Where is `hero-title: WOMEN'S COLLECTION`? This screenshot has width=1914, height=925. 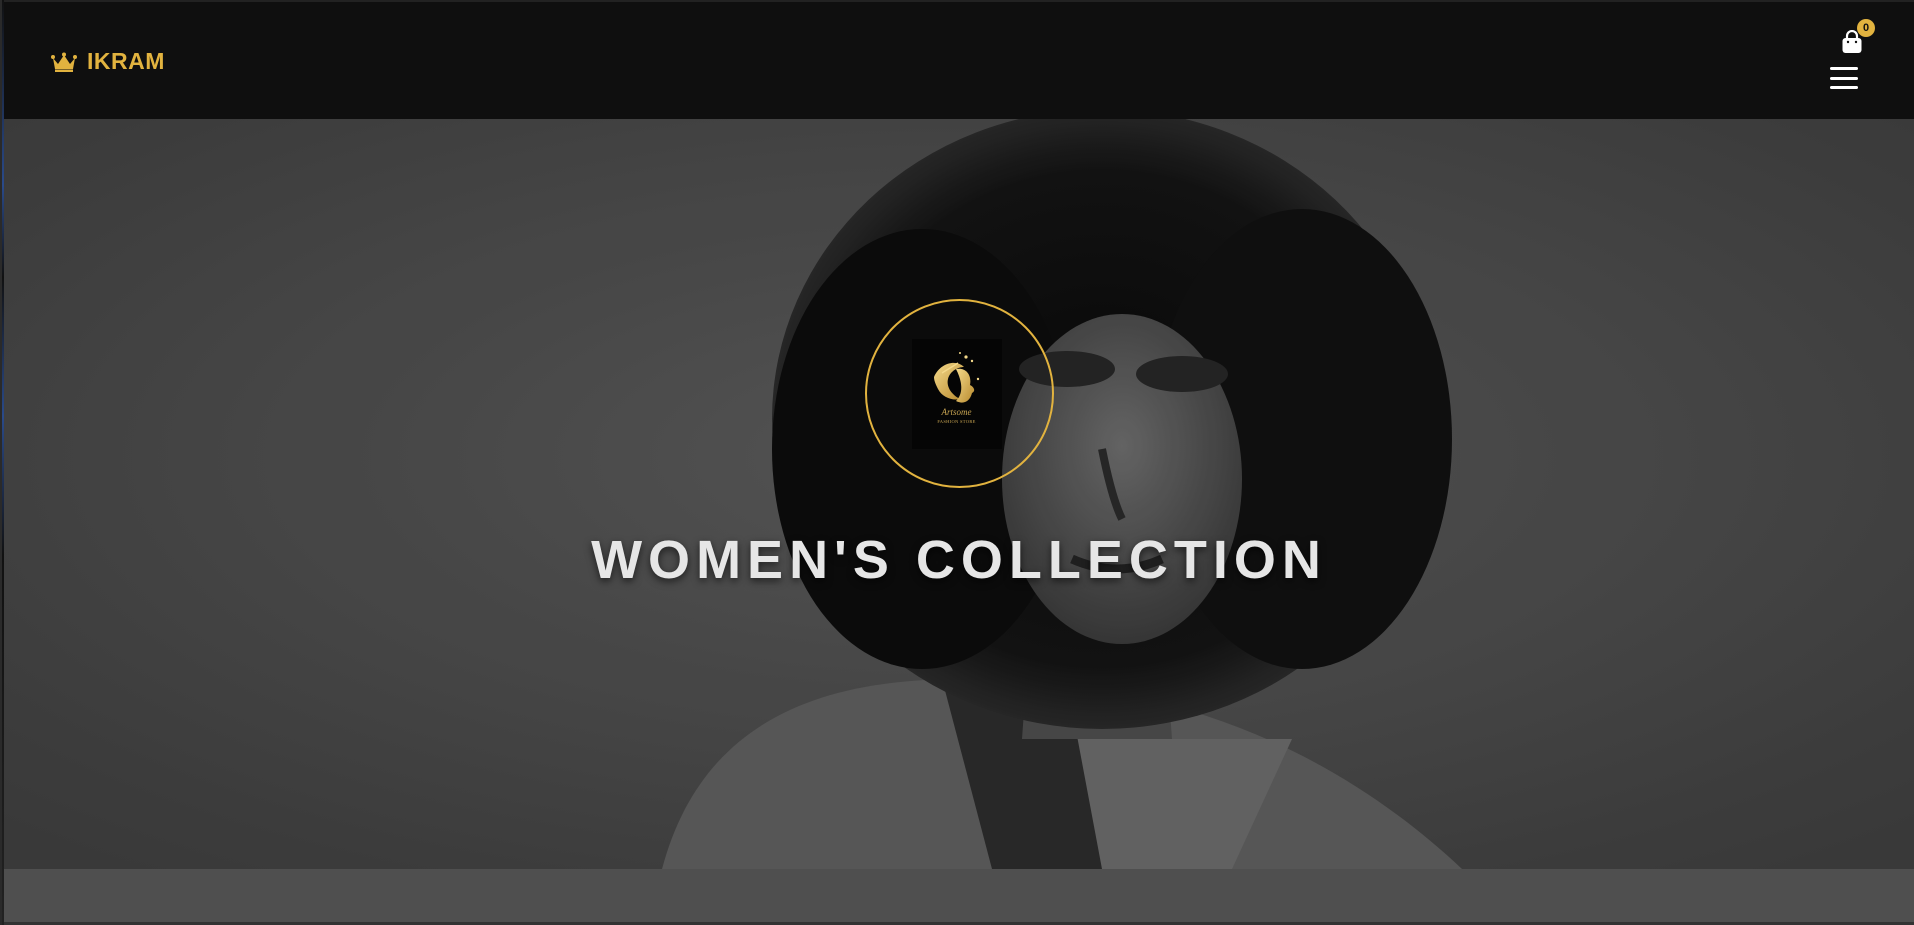
hero-title: WOMEN'S COLLECTION is located at coordinates (959, 560).